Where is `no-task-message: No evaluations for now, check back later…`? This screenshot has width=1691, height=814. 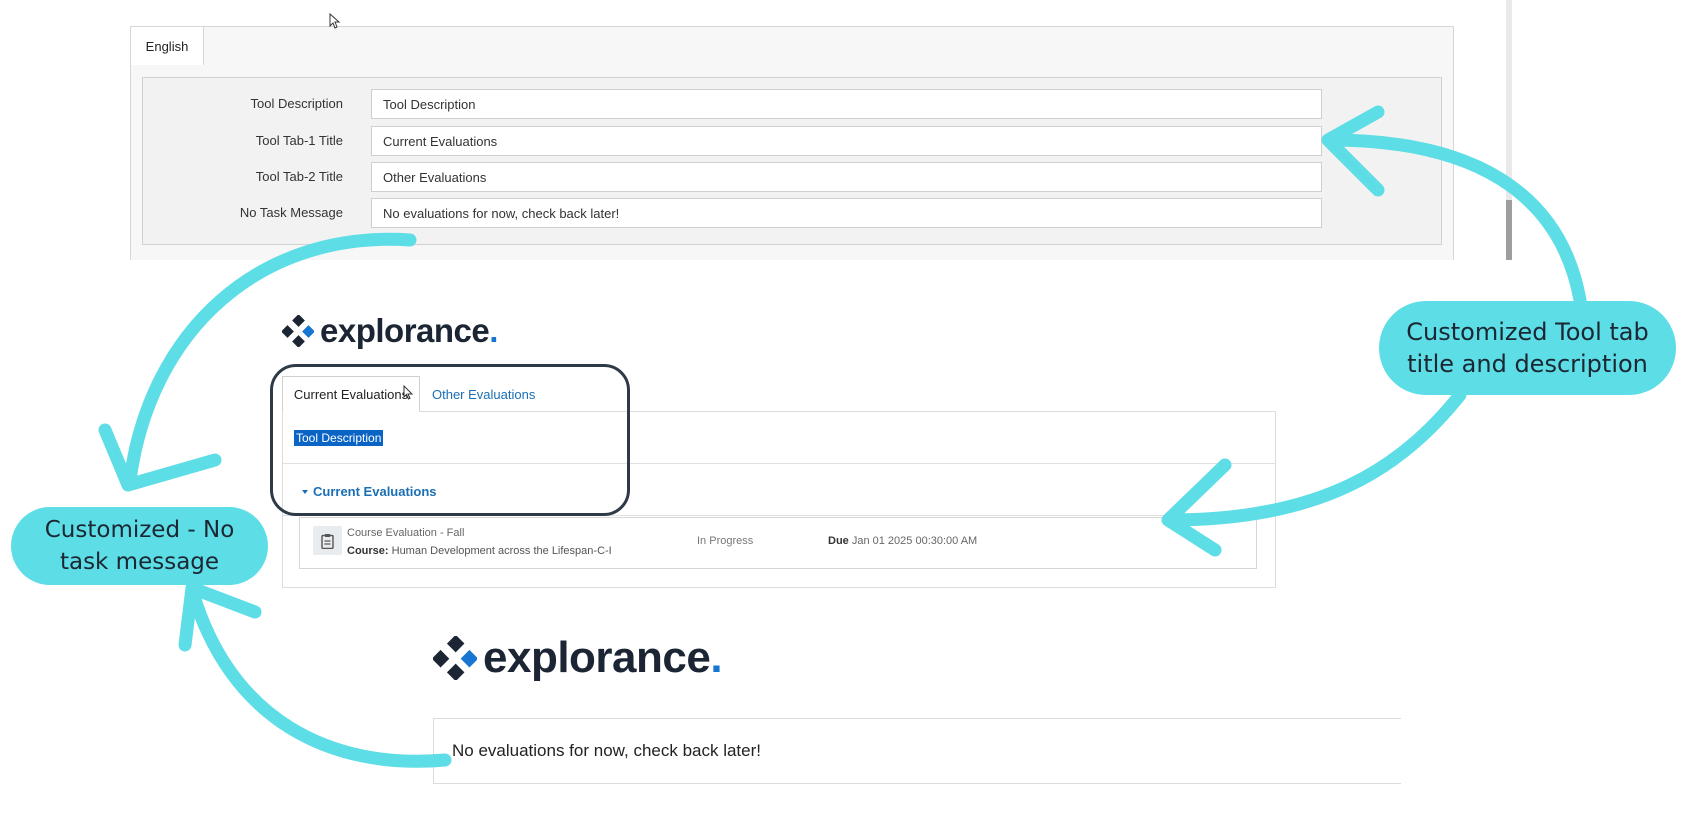 no-task-message: No evaluations for now, check back later… is located at coordinates (606, 750).